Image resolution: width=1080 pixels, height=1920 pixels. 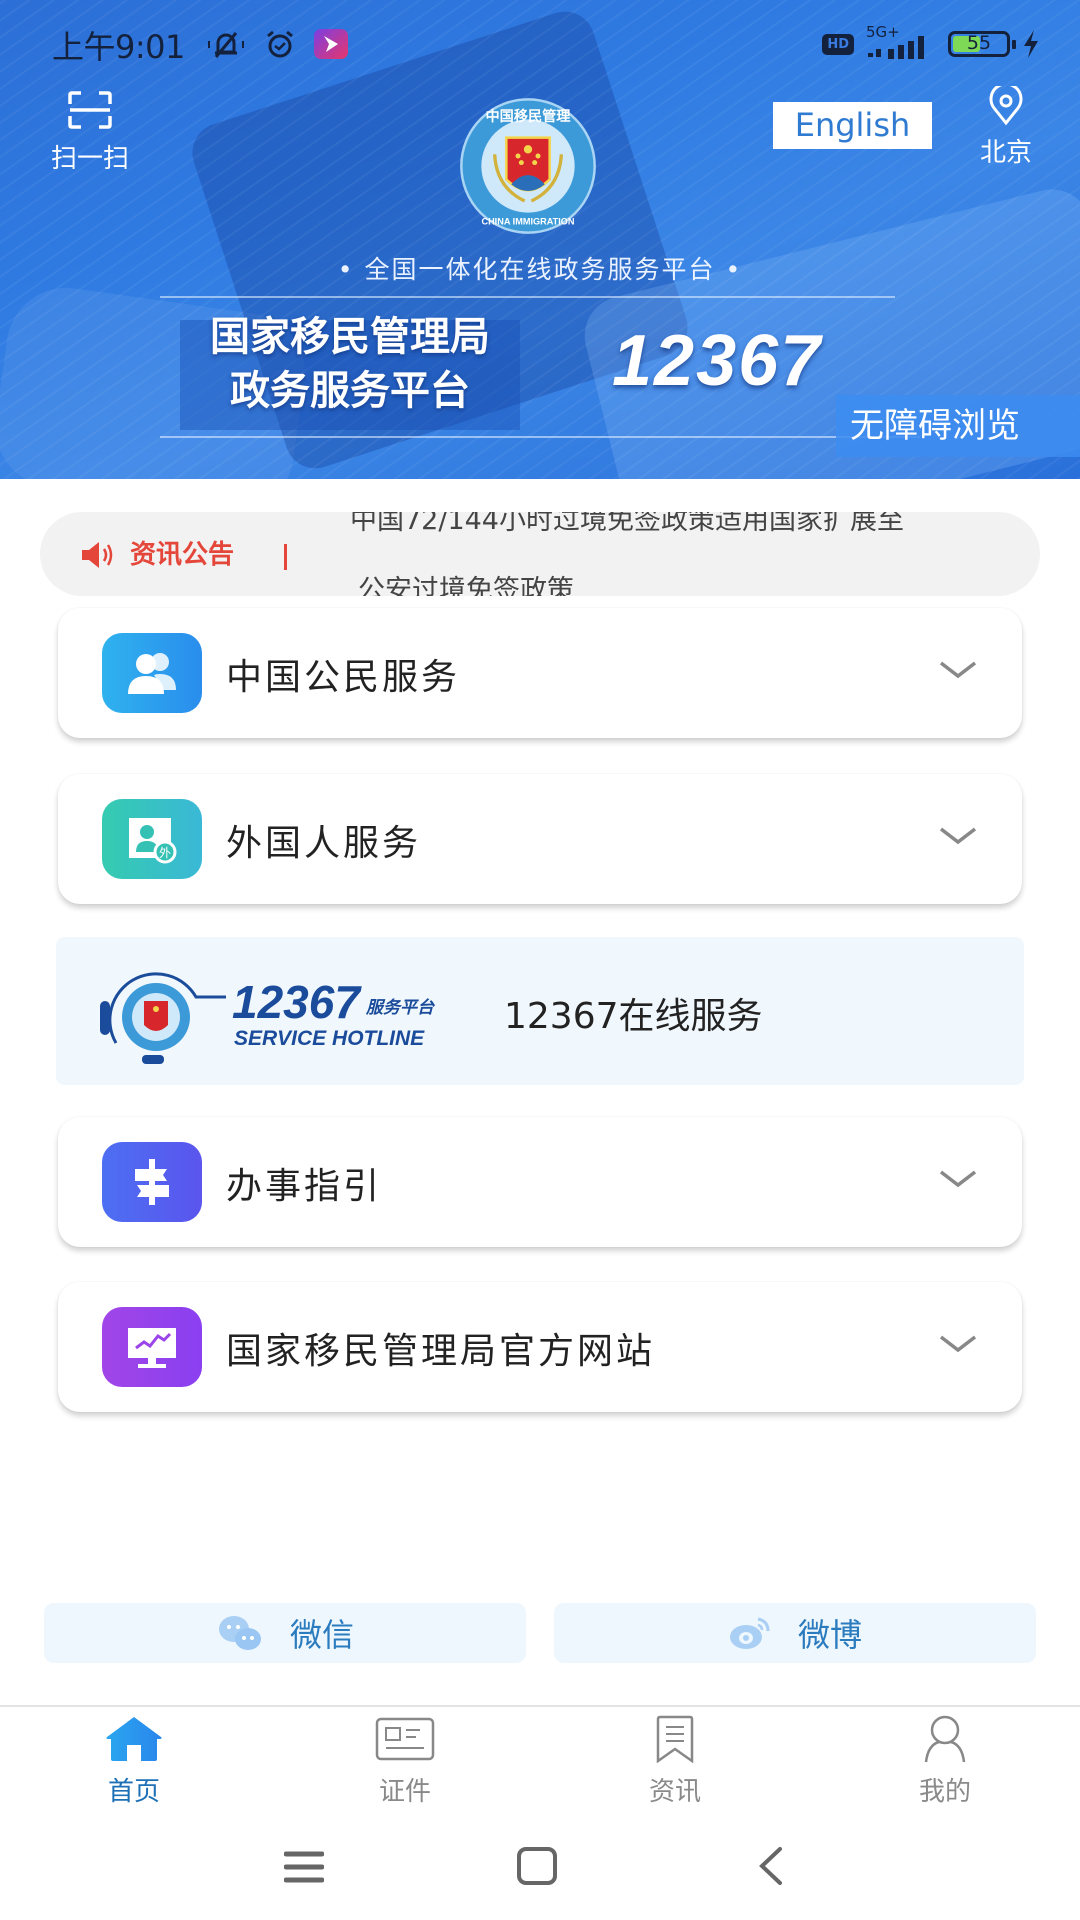 What do you see at coordinates (540, 269) in the screenshot?
I see `platform-subtitle: • 全国一体化在线政务服务平台 •` at bounding box center [540, 269].